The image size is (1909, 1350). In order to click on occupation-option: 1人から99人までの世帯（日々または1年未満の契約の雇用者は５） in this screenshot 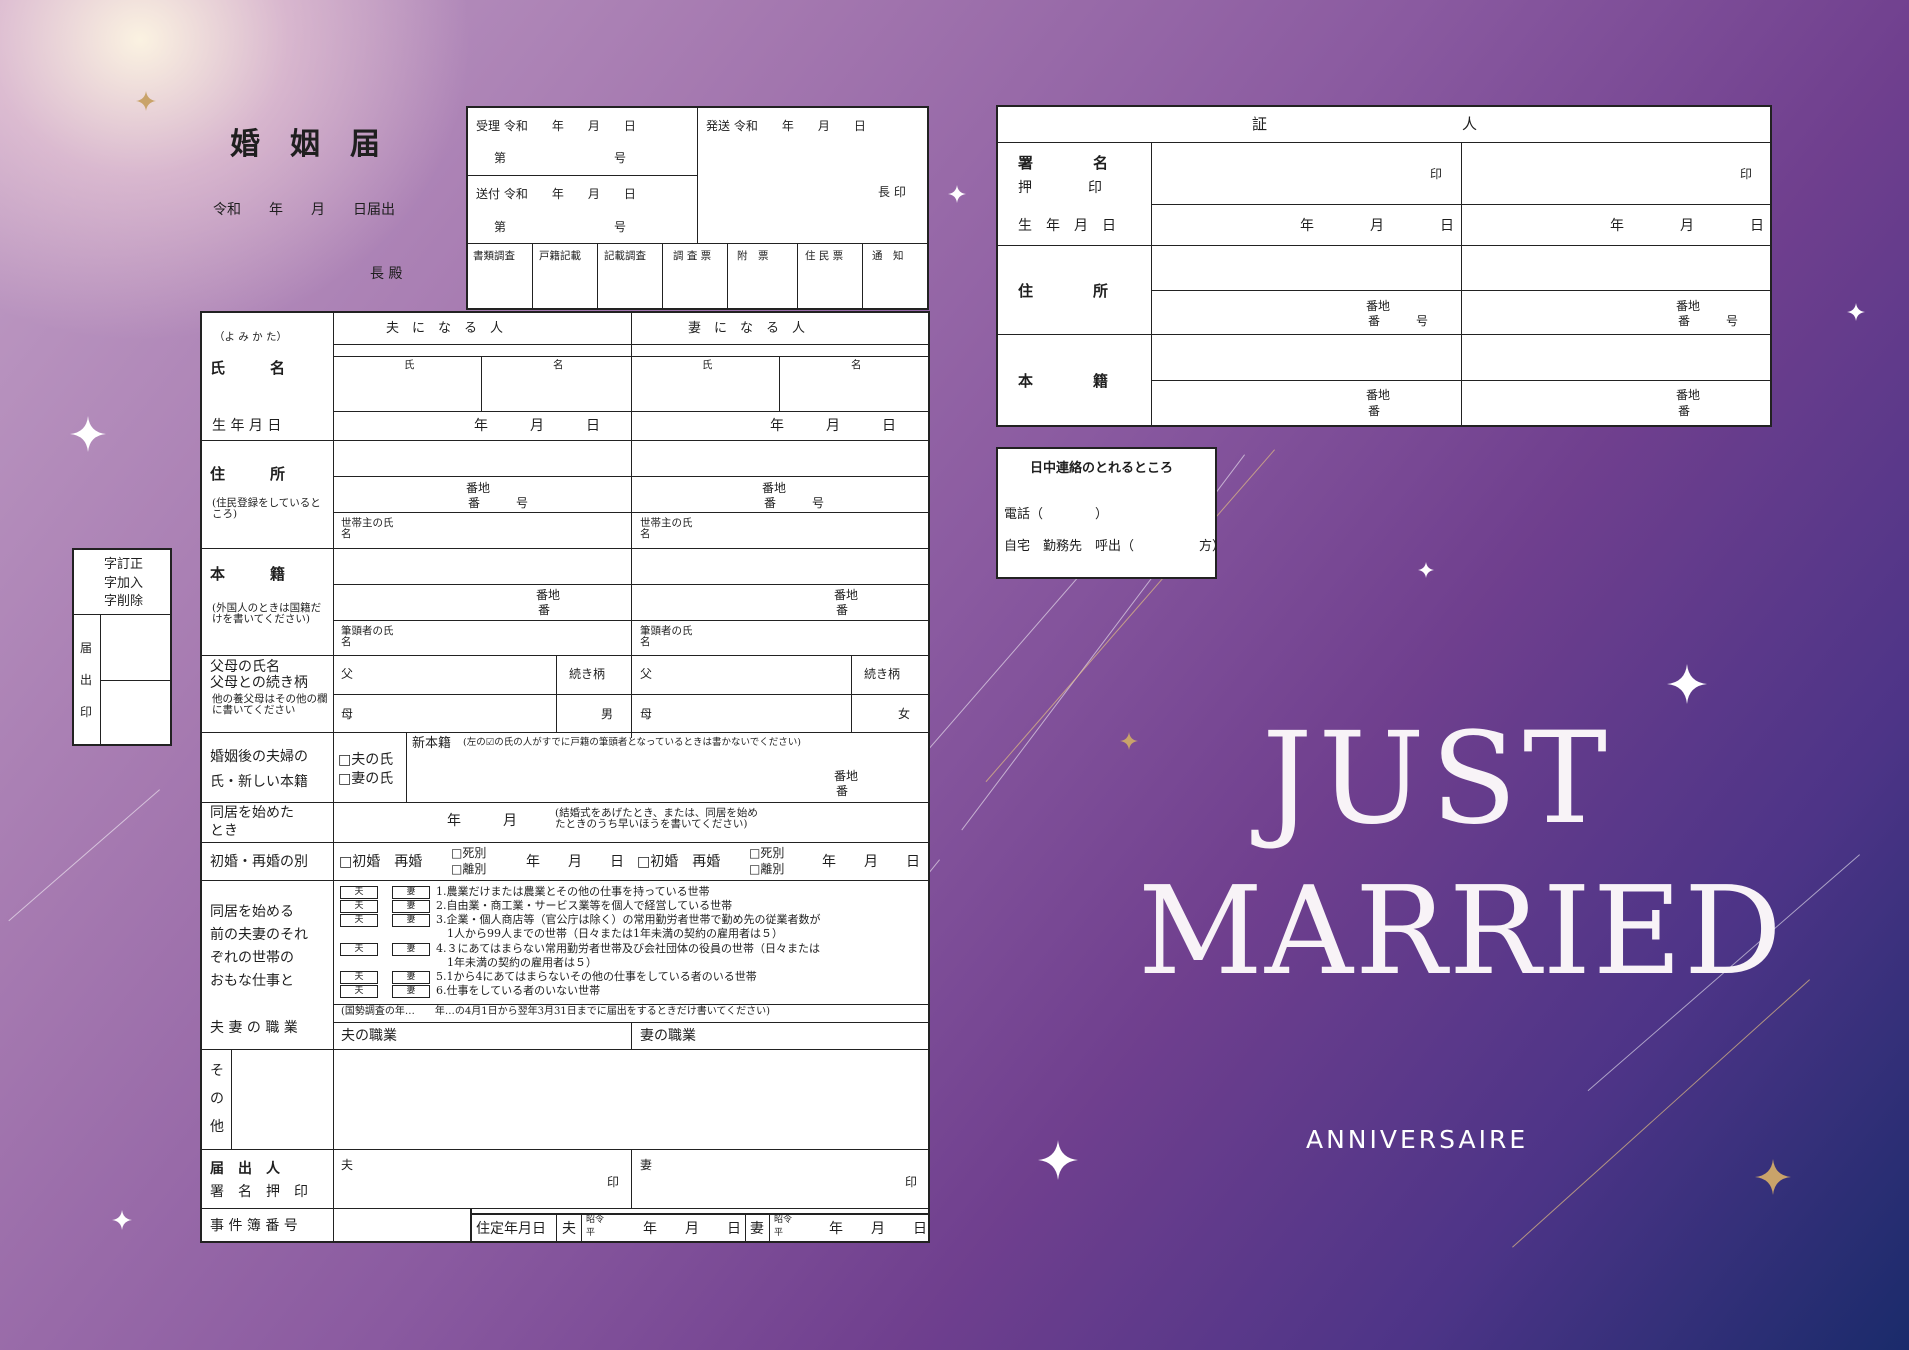, I will do `click(609, 933)`.